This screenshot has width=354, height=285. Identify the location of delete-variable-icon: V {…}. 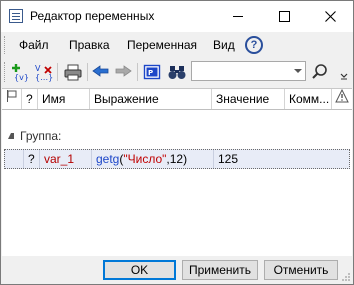
(44, 73).